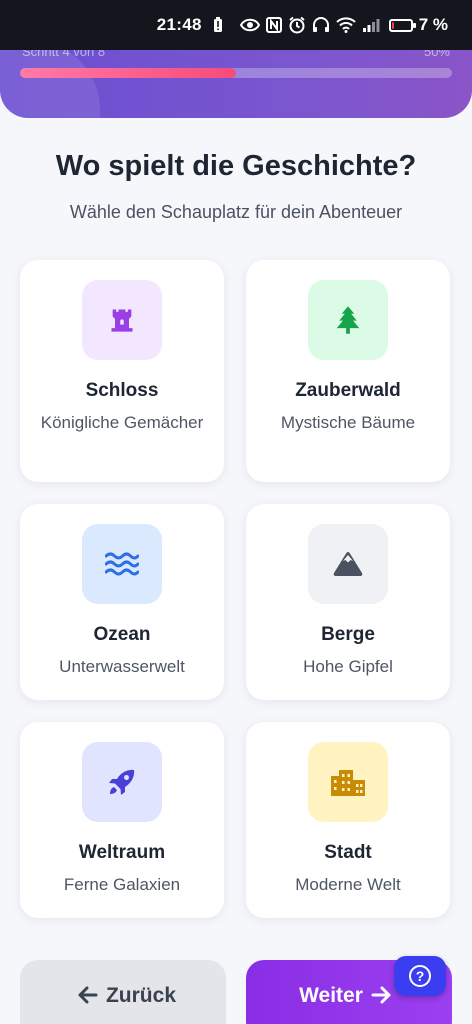 The width and height of the screenshot is (472, 1024). I want to click on location-card-zauberwald: Zauberwald Mystische Bäume, so click(348, 371).